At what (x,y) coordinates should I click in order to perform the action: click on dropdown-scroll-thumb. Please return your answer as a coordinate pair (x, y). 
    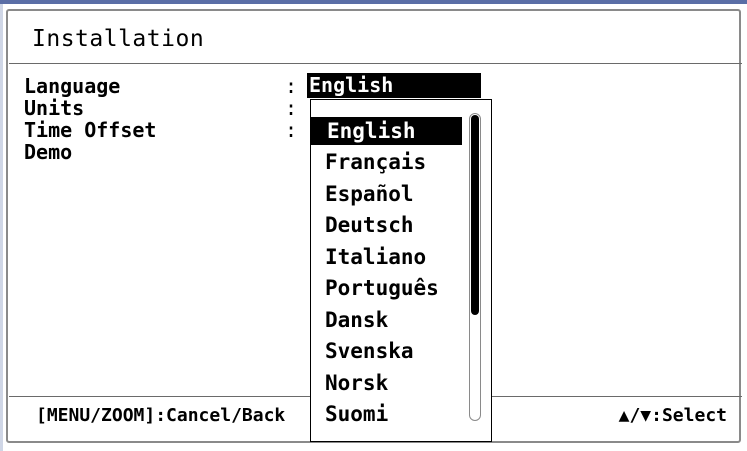
    Looking at the image, I should click on (475, 215).